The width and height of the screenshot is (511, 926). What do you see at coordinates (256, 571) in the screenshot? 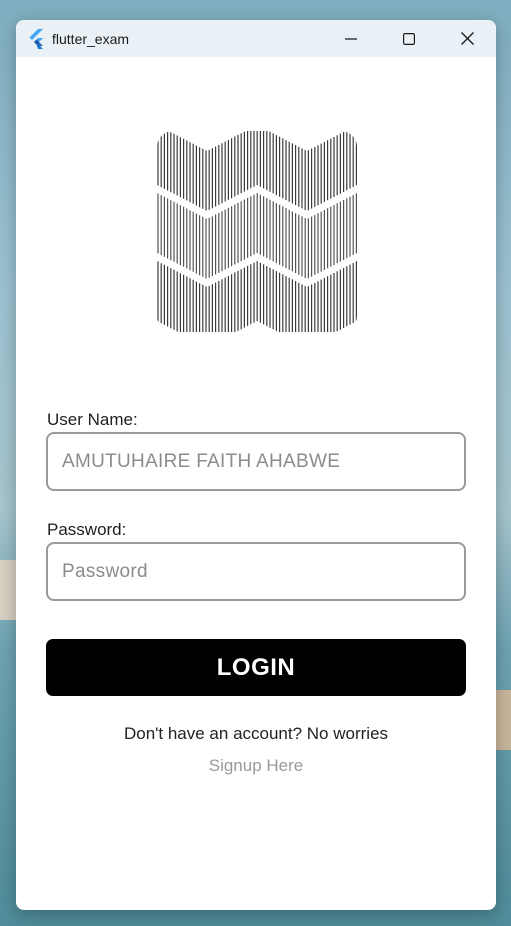
I see `password-input` at bounding box center [256, 571].